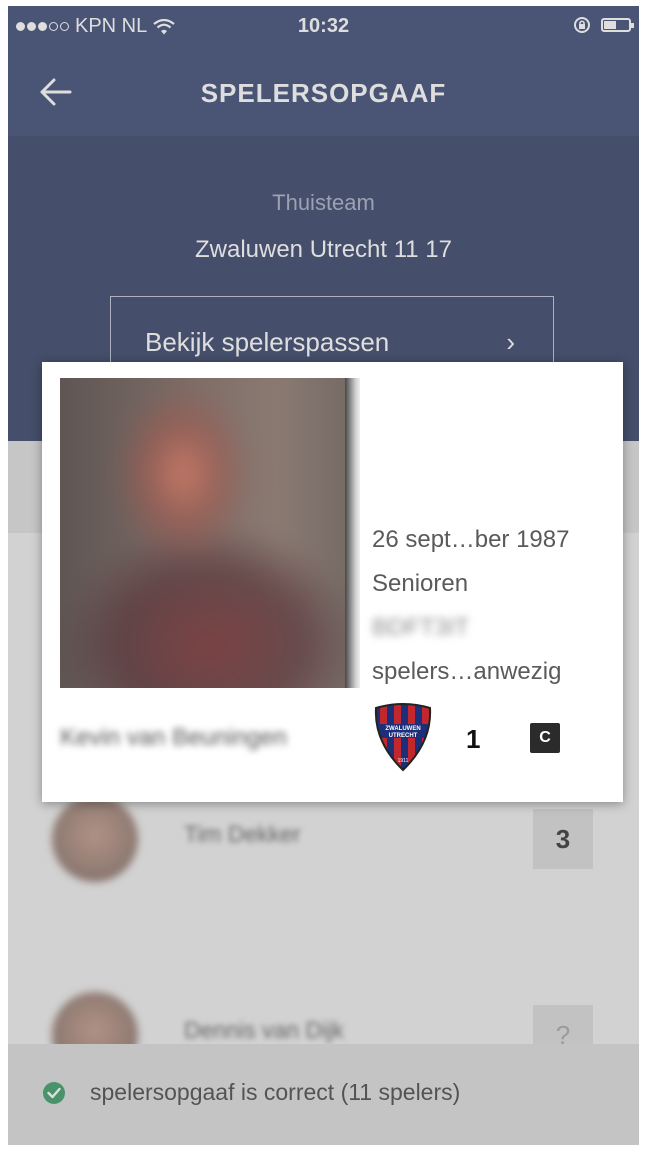  I want to click on player-photo, so click(210, 533).